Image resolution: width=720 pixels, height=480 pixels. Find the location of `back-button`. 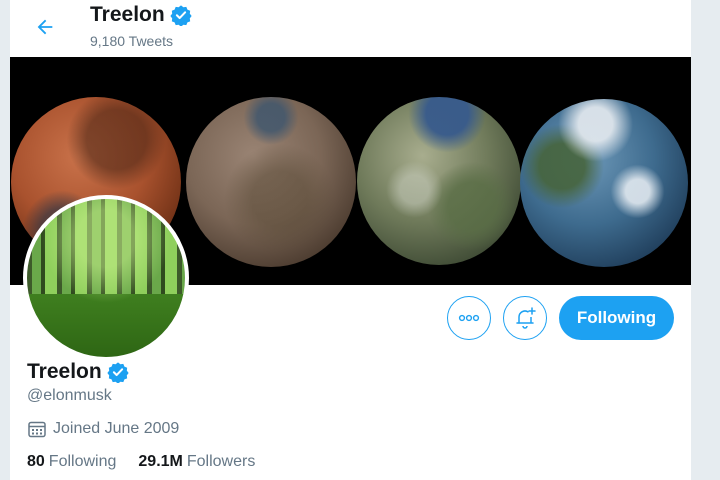

back-button is located at coordinates (45, 27).